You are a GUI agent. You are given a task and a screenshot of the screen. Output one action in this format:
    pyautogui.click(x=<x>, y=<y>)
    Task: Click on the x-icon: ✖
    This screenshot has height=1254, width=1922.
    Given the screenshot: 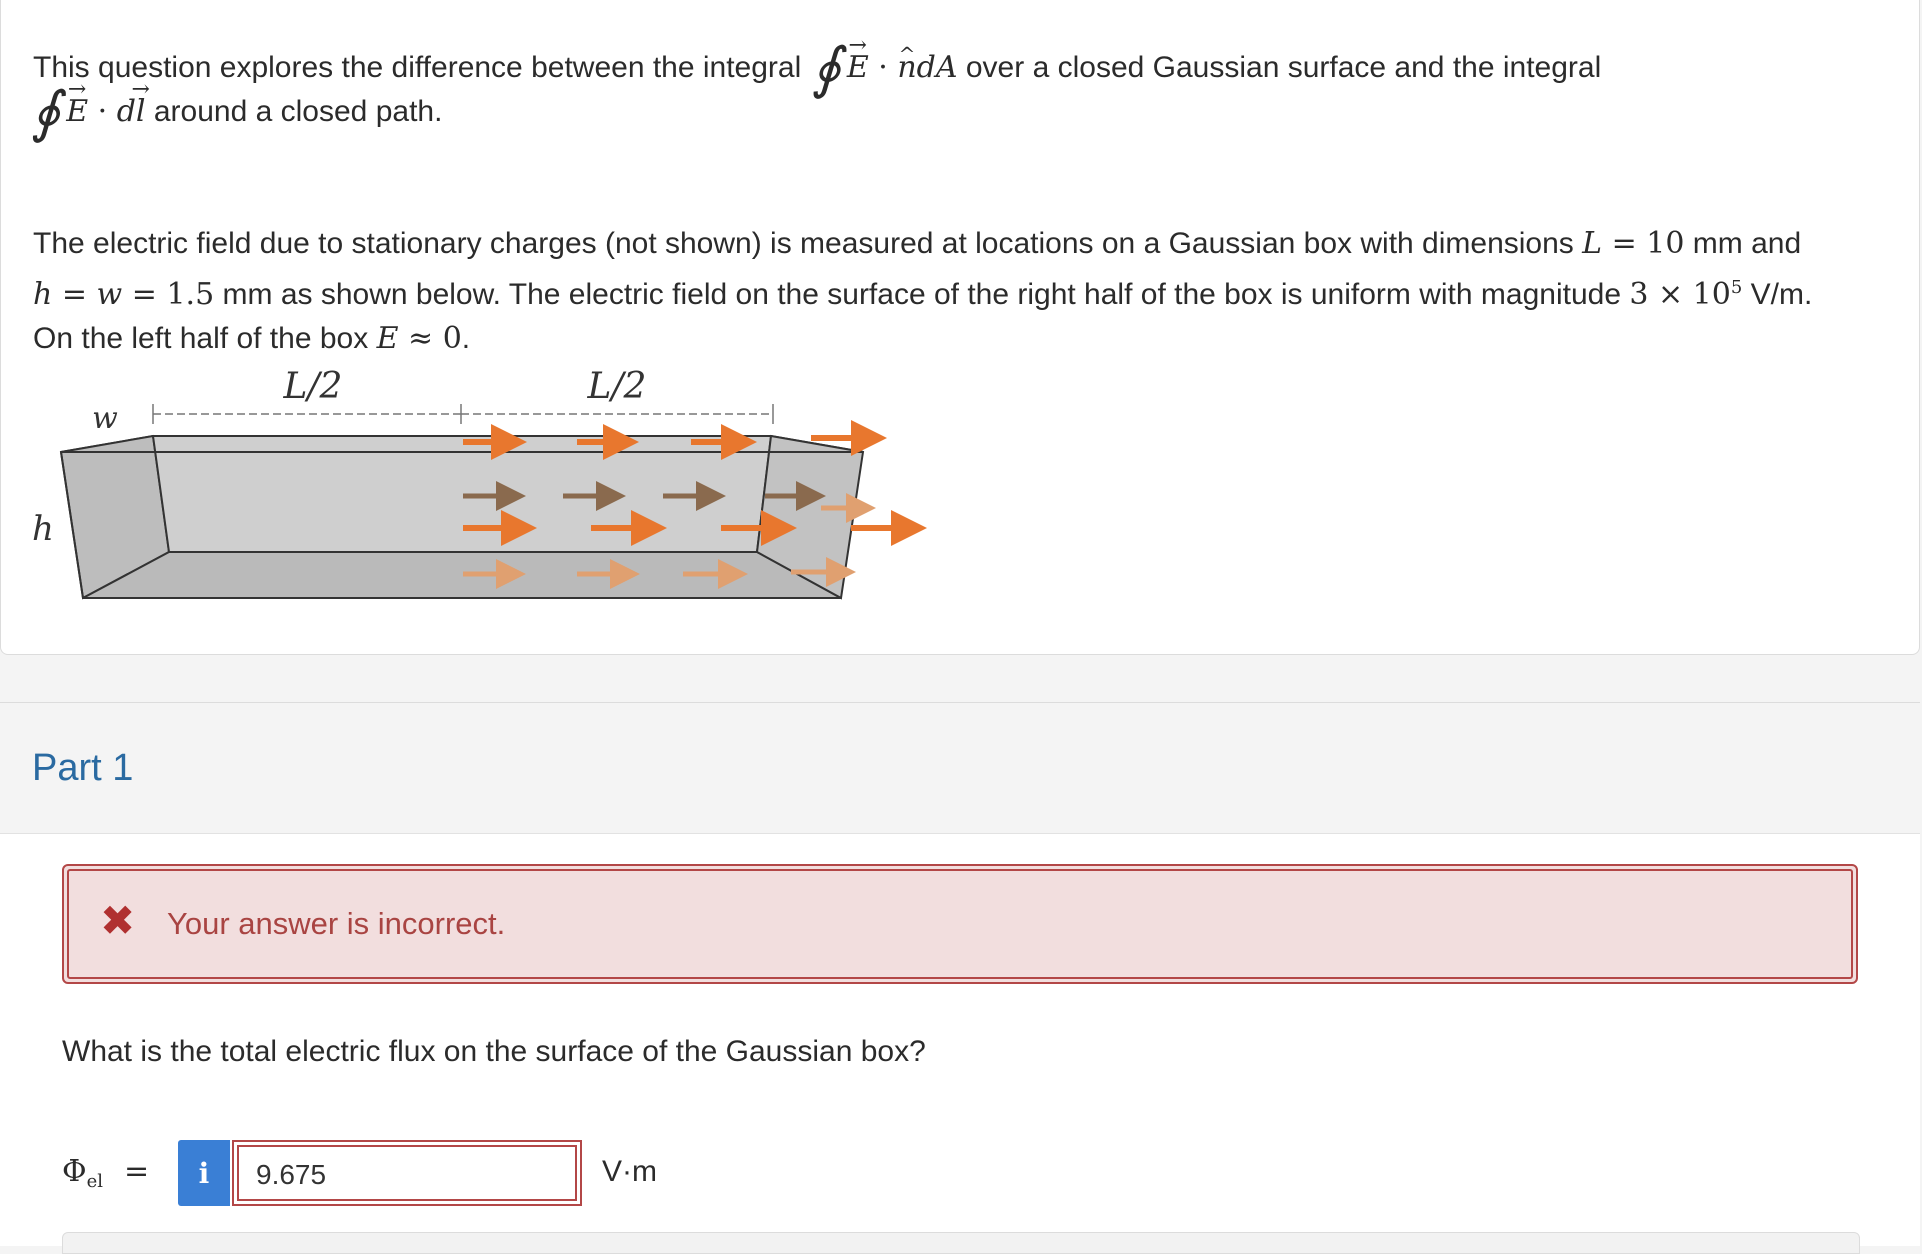 What is the action you would take?
    pyautogui.click(x=118, y=920)
    